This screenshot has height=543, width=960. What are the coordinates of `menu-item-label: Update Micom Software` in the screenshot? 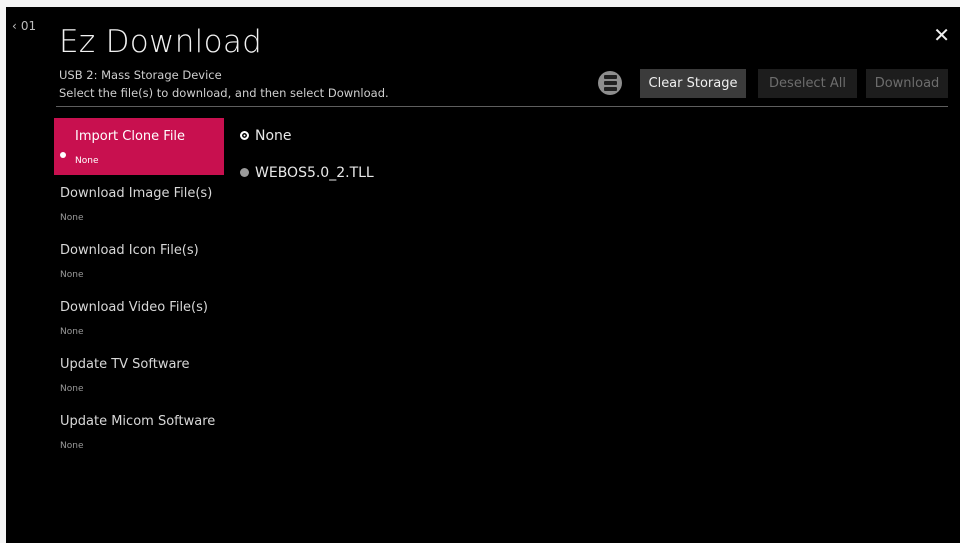 It's located at (138, 421).